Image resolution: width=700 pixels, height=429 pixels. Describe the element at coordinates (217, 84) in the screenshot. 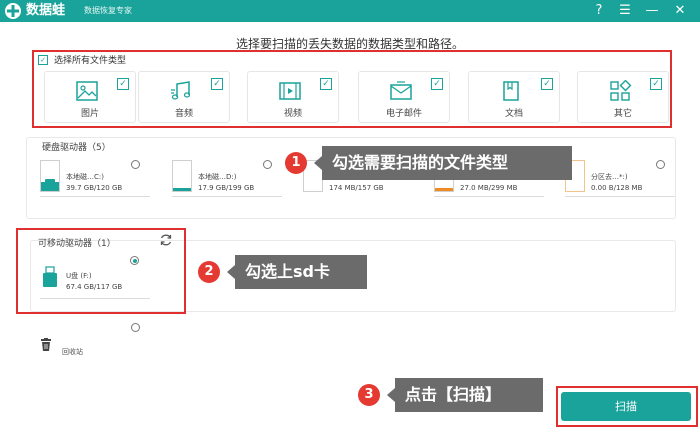

I see `audio-checkbox: ✓` at that location.